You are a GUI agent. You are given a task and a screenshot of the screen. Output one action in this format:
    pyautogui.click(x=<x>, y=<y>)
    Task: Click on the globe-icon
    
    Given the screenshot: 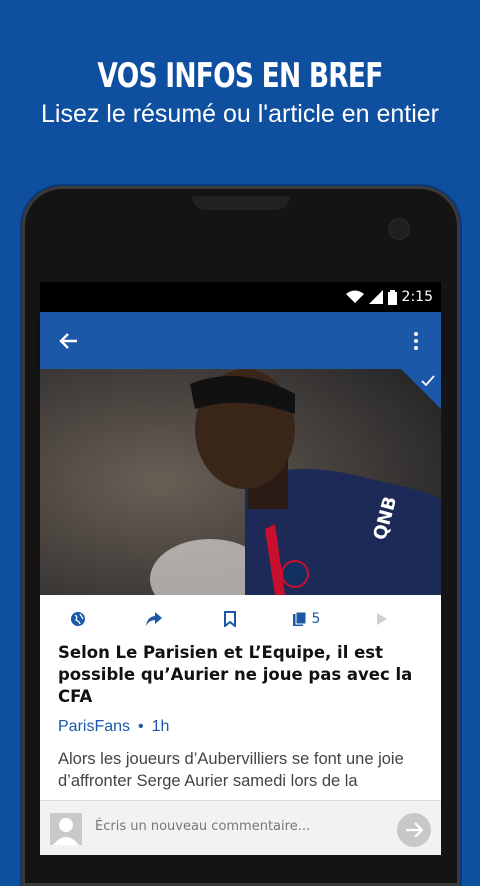 What is the action you would take?
    pyautogui.click(x=78, y=619)
    